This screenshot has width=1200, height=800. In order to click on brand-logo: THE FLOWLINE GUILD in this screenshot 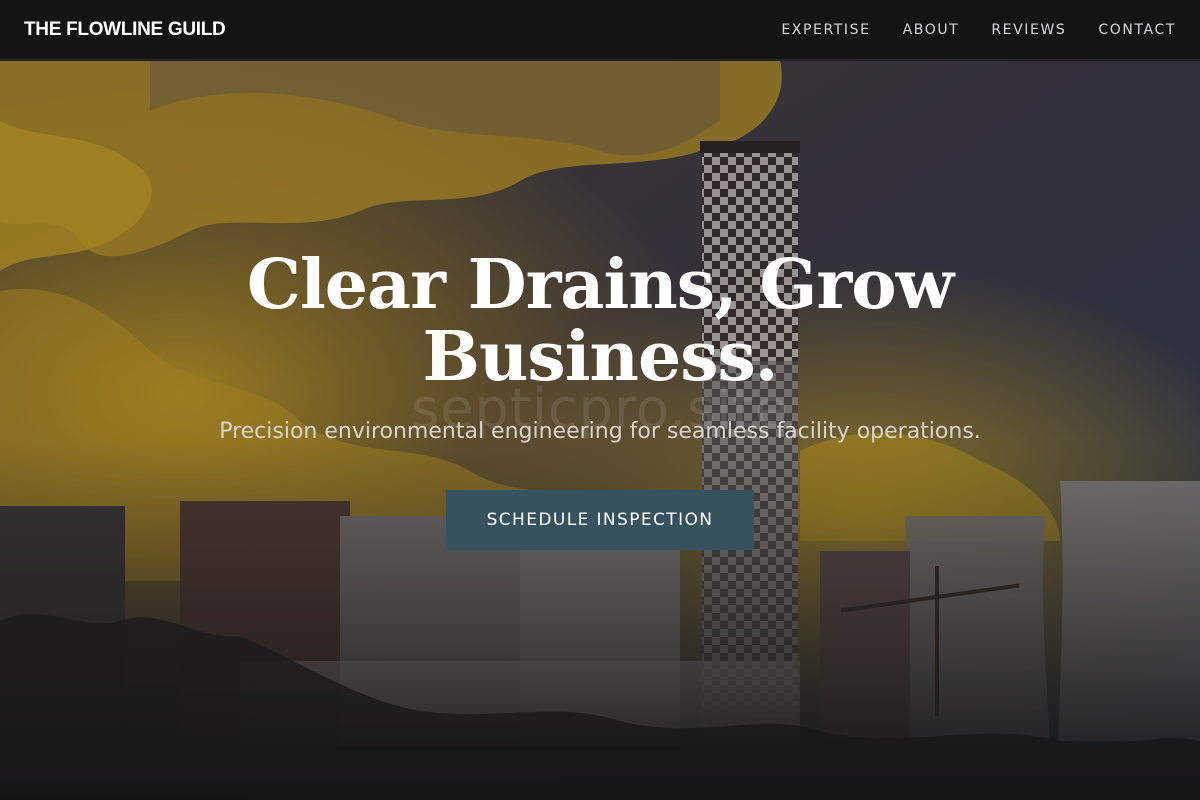, I will do `click(125, 30)`.